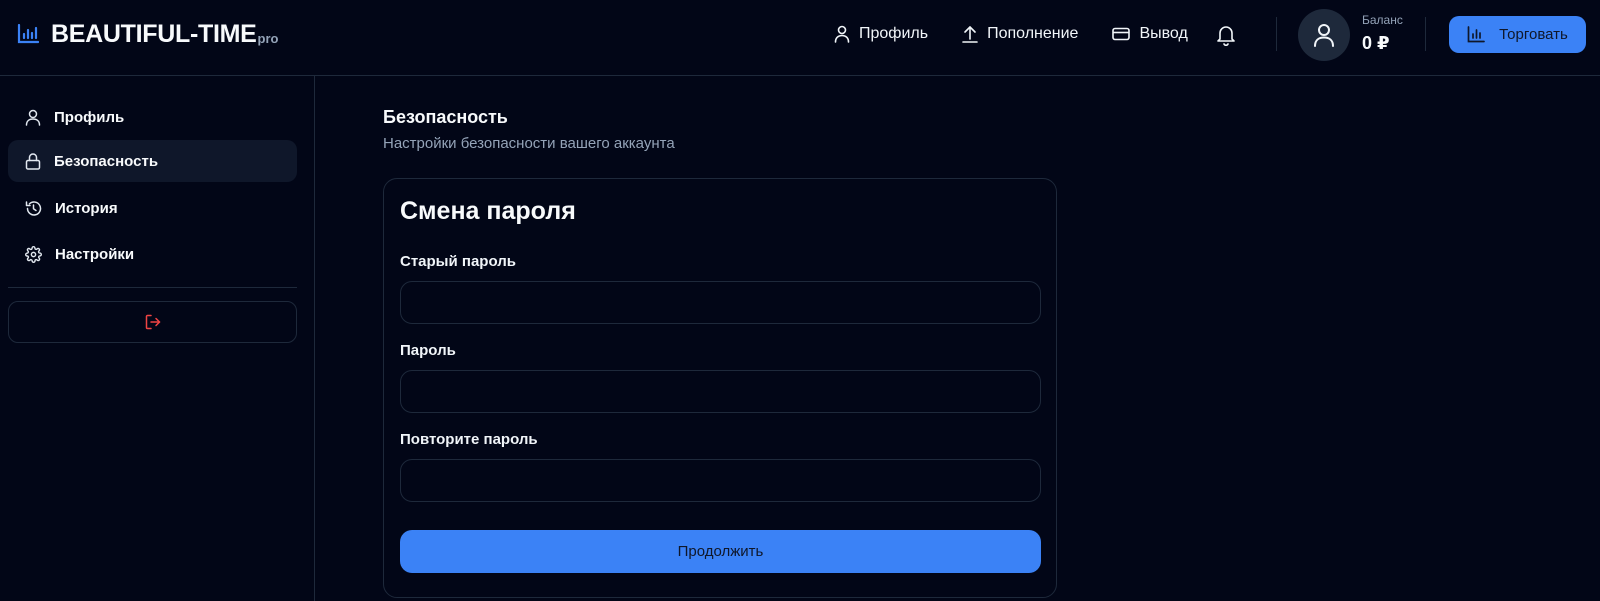 The image size is (1600, 601). What do you see at coordinates (89, 117) in the screenshot?
I see `sidebar-item-label: Профиль` at bounding box center [89, 117].